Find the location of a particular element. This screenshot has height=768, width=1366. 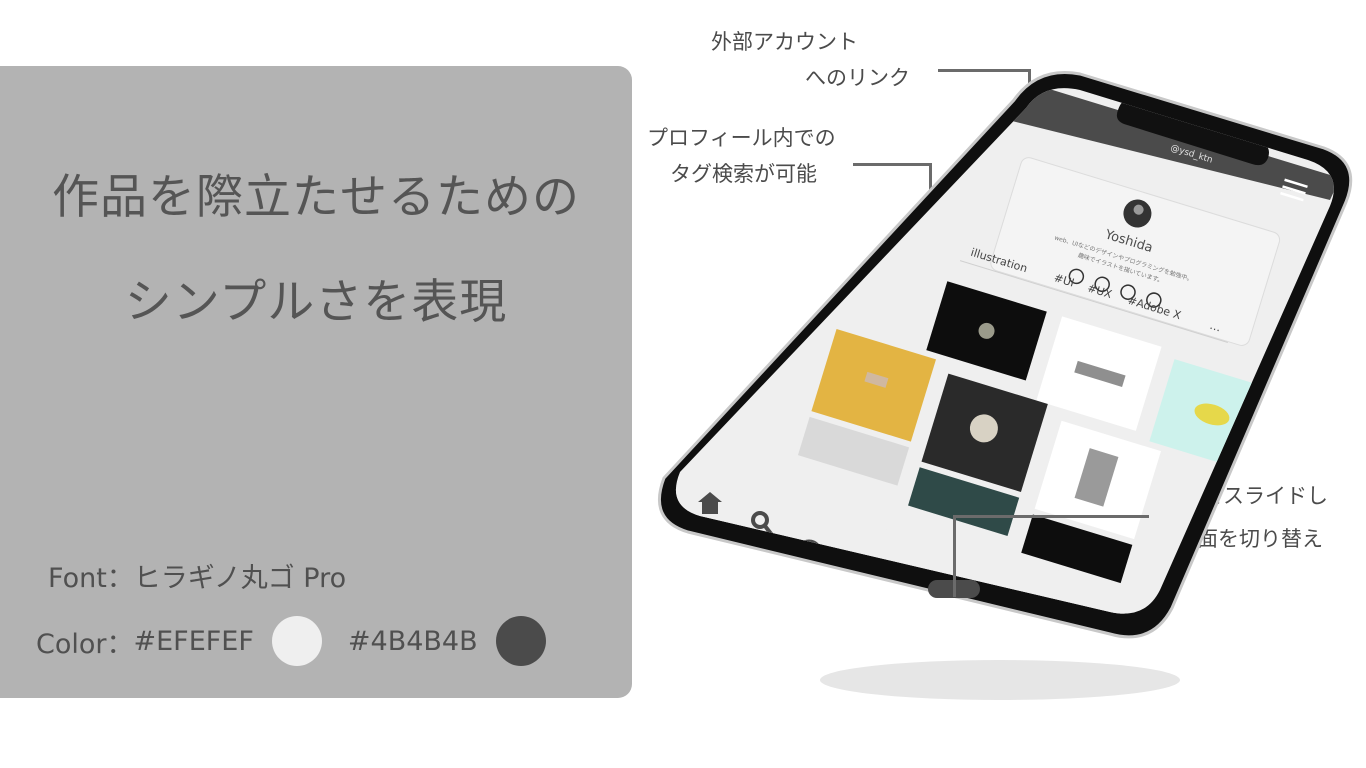

font-spec: Font：ヒラギノ丸ゴ Pro is located at coordinates (197, 578).